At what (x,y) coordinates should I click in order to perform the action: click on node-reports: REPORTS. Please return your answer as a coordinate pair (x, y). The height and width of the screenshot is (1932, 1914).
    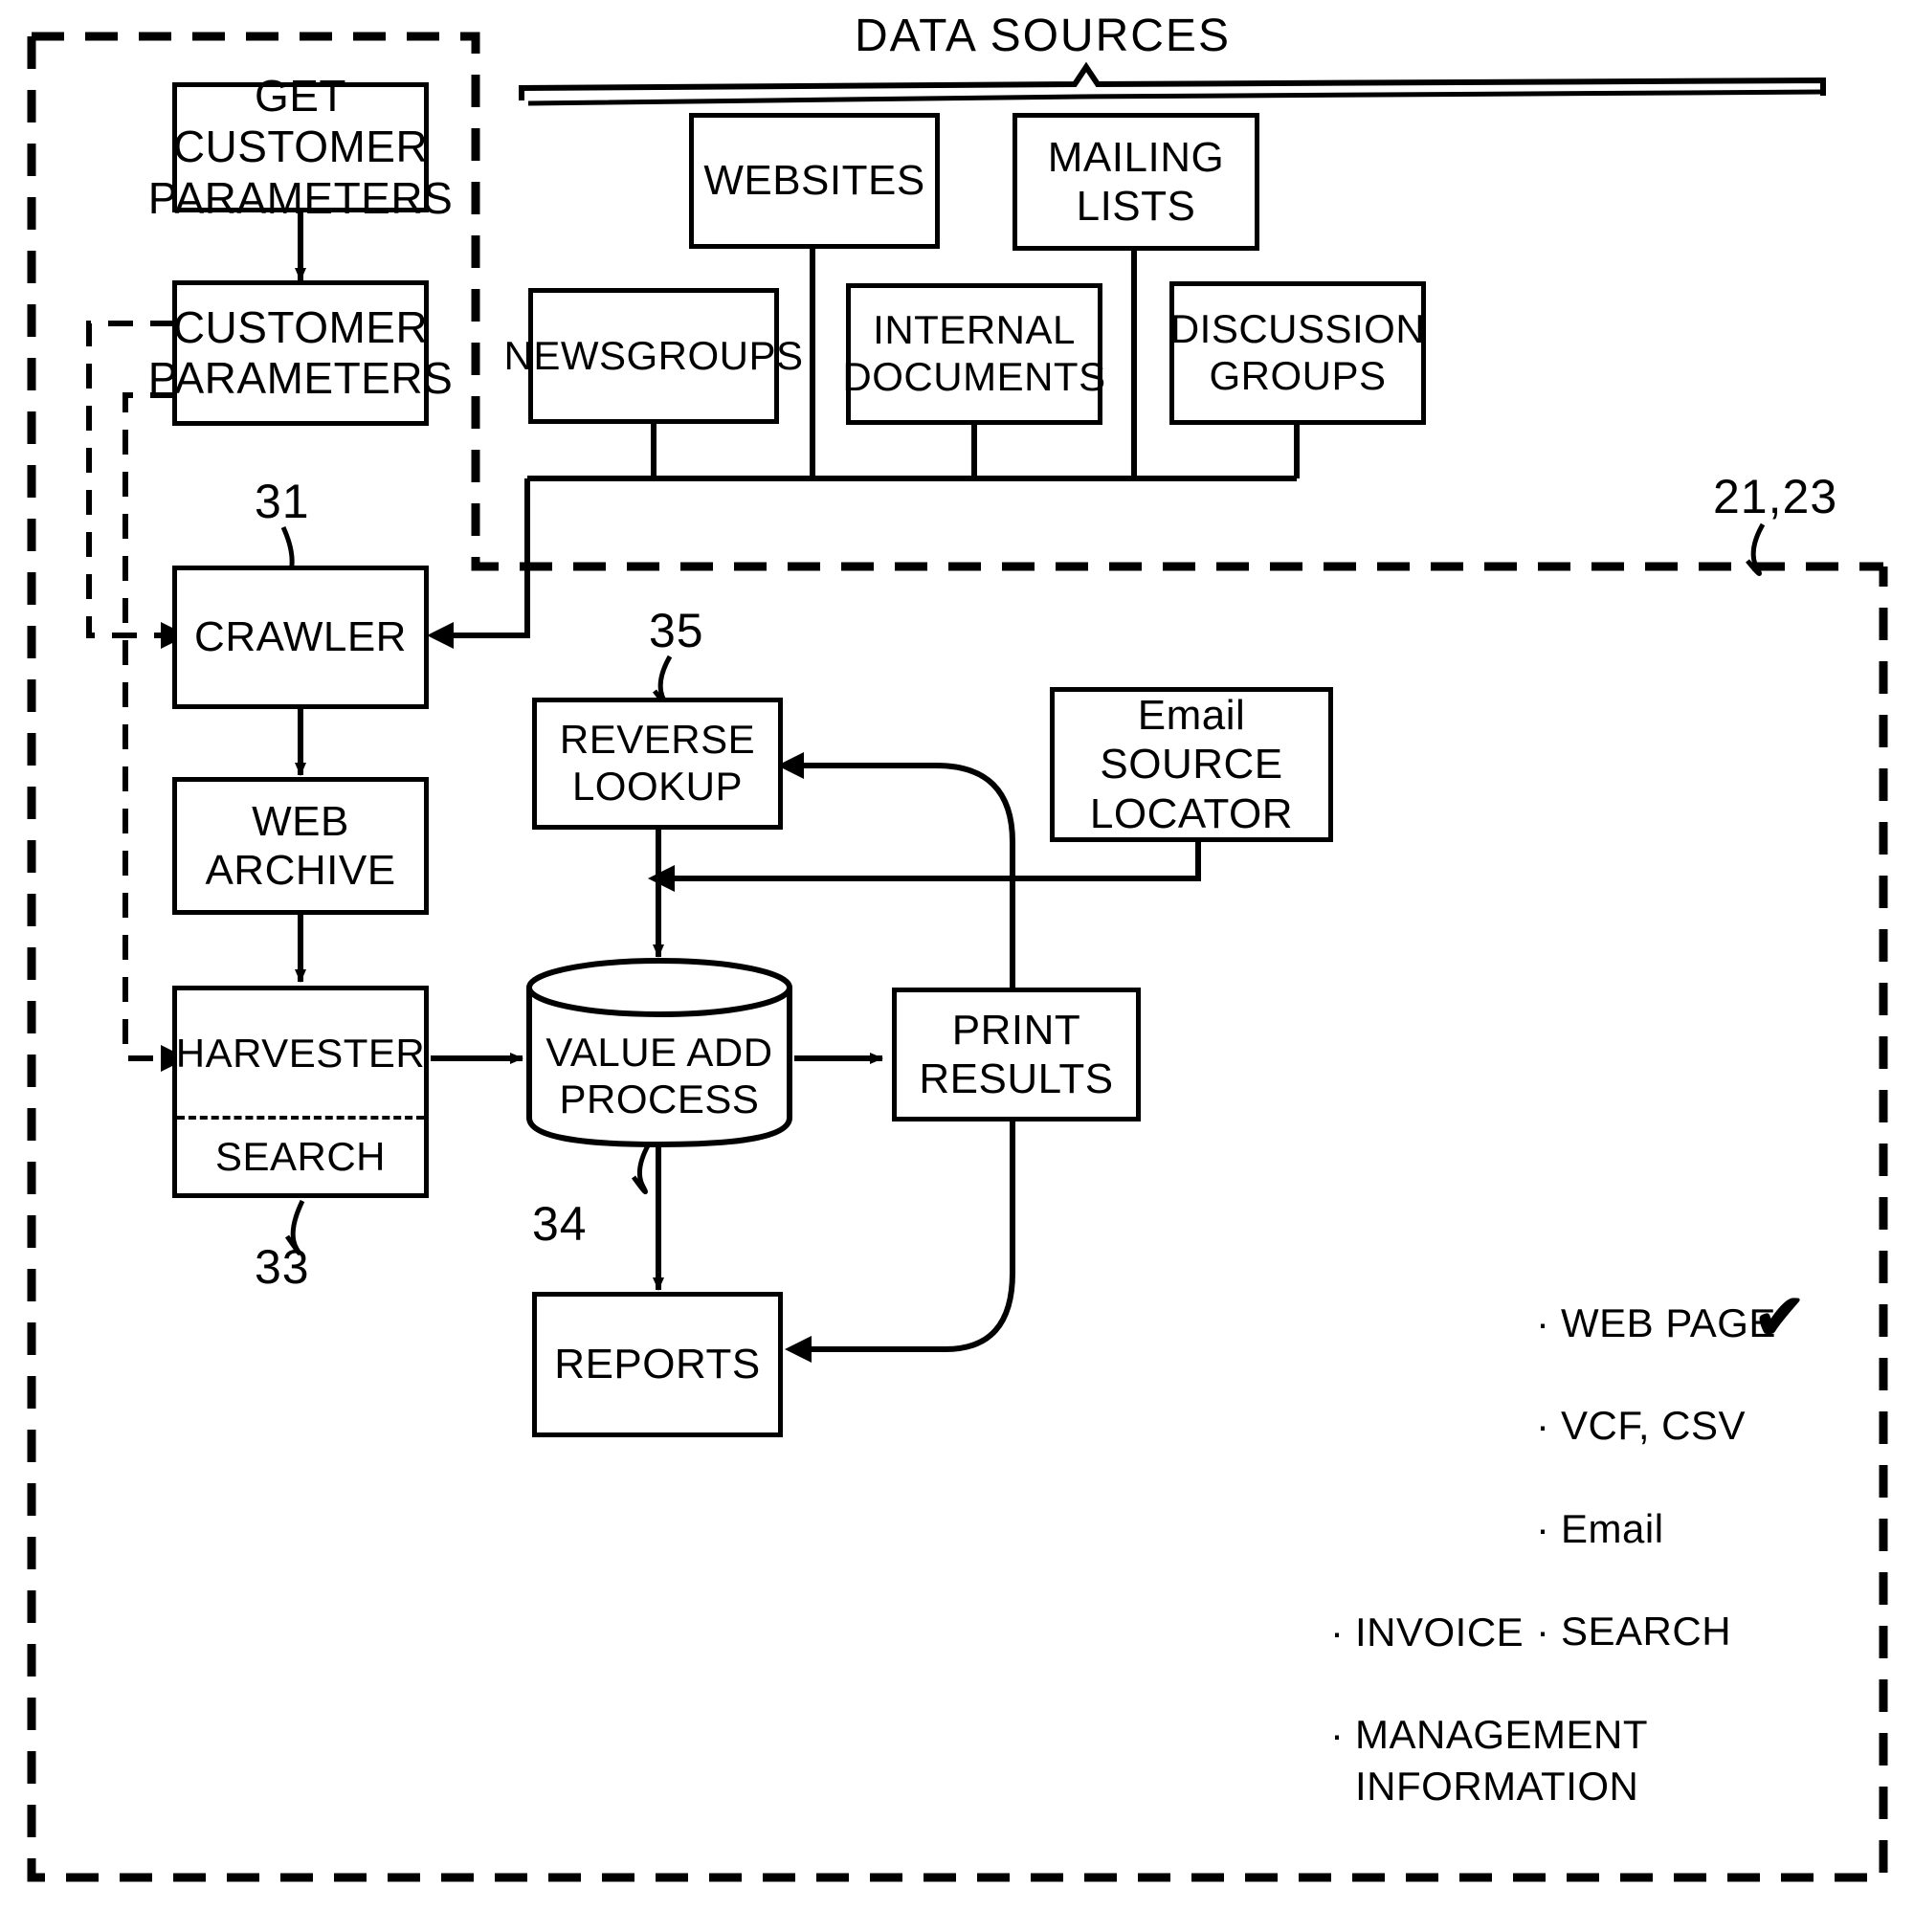
    Looking at the image, I should click on (657, 1364).